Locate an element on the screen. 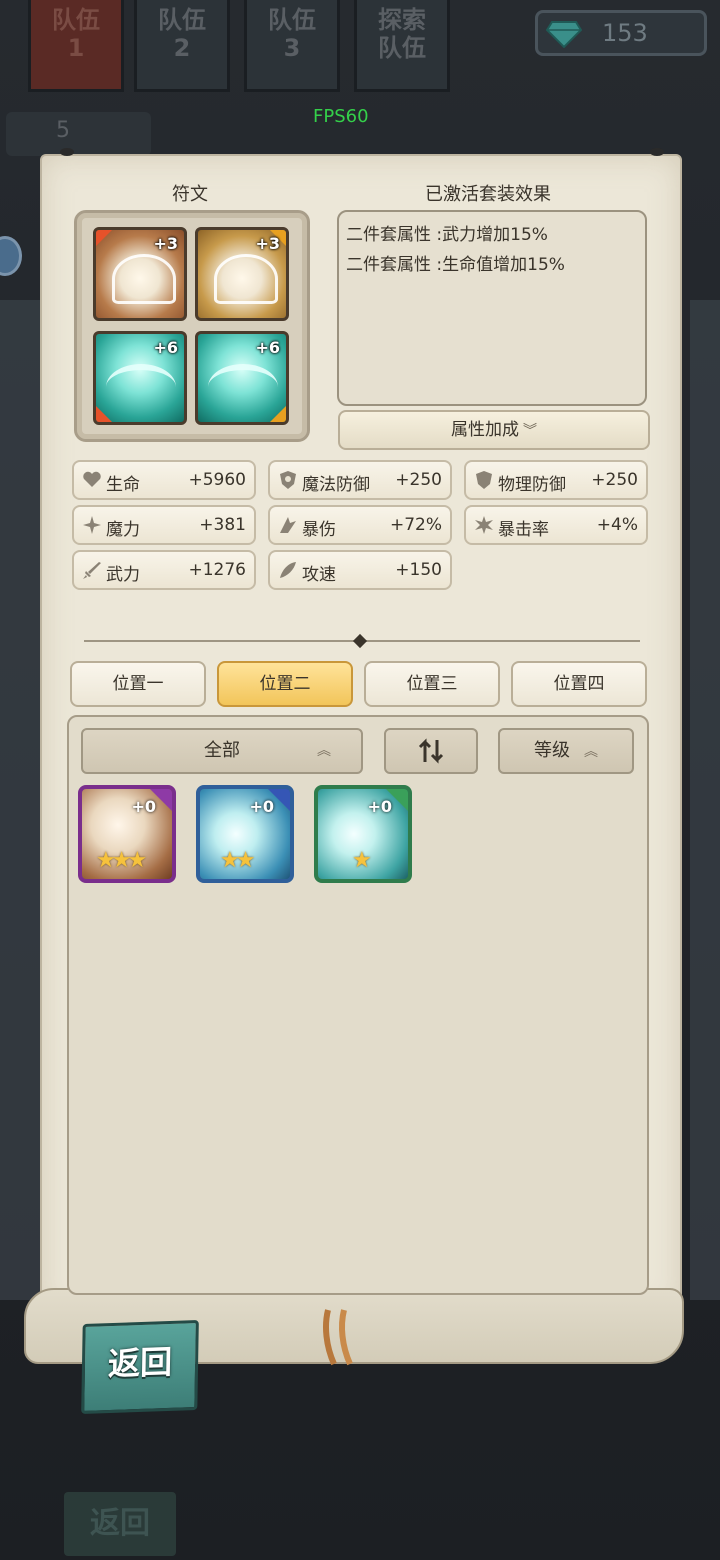  crit-damage-icon is located at coordinates (288, 525).